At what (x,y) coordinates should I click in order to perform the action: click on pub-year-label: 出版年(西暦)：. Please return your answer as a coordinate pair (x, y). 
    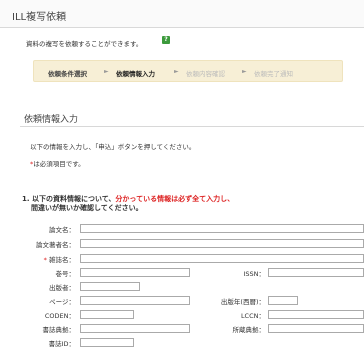
    Looking at the image, I should click on (242, 302).